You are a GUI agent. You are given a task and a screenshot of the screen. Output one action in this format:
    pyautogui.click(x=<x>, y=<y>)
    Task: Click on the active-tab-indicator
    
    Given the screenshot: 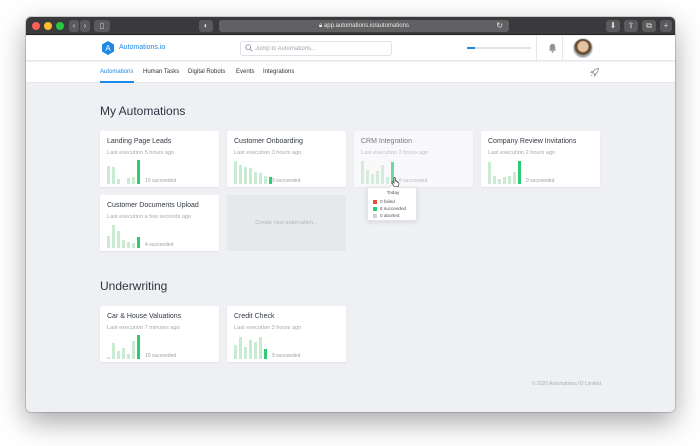 What is the action you would take?
    pyautogui.click(x=117, y=82)
    